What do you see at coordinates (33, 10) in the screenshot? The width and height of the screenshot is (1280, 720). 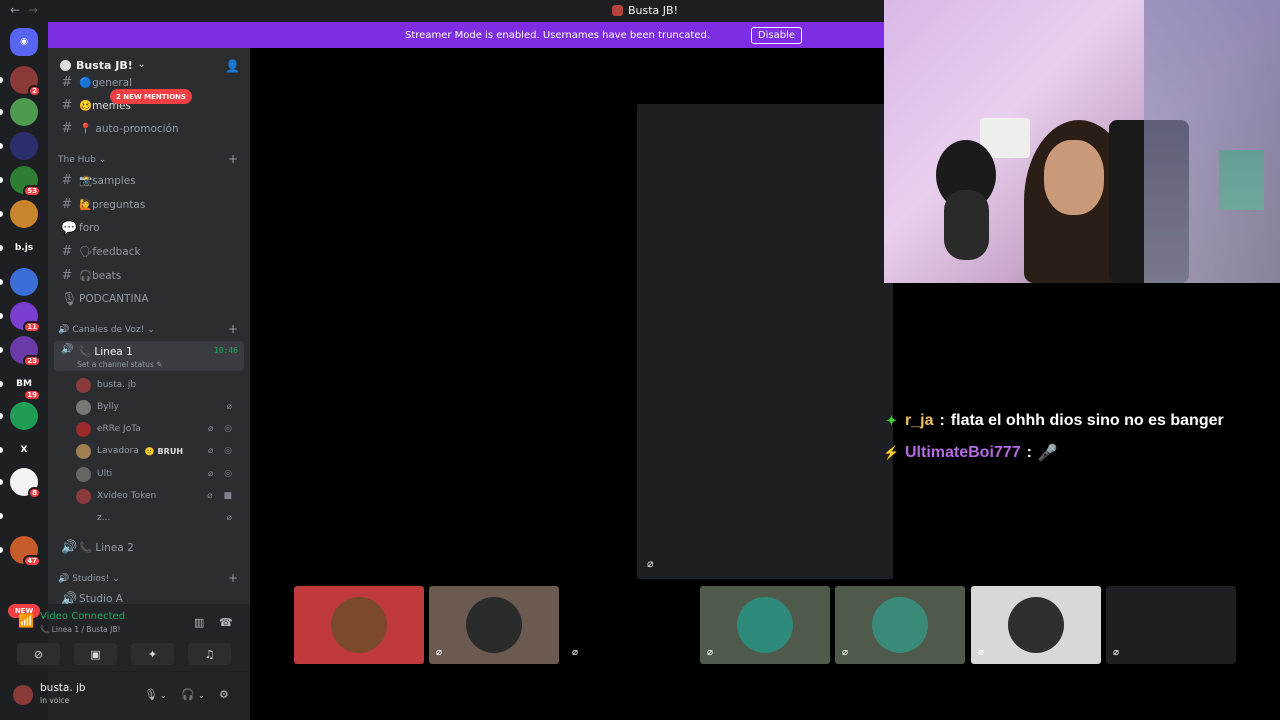 I see `forward-icon: →` at bounding box center [33, 10].